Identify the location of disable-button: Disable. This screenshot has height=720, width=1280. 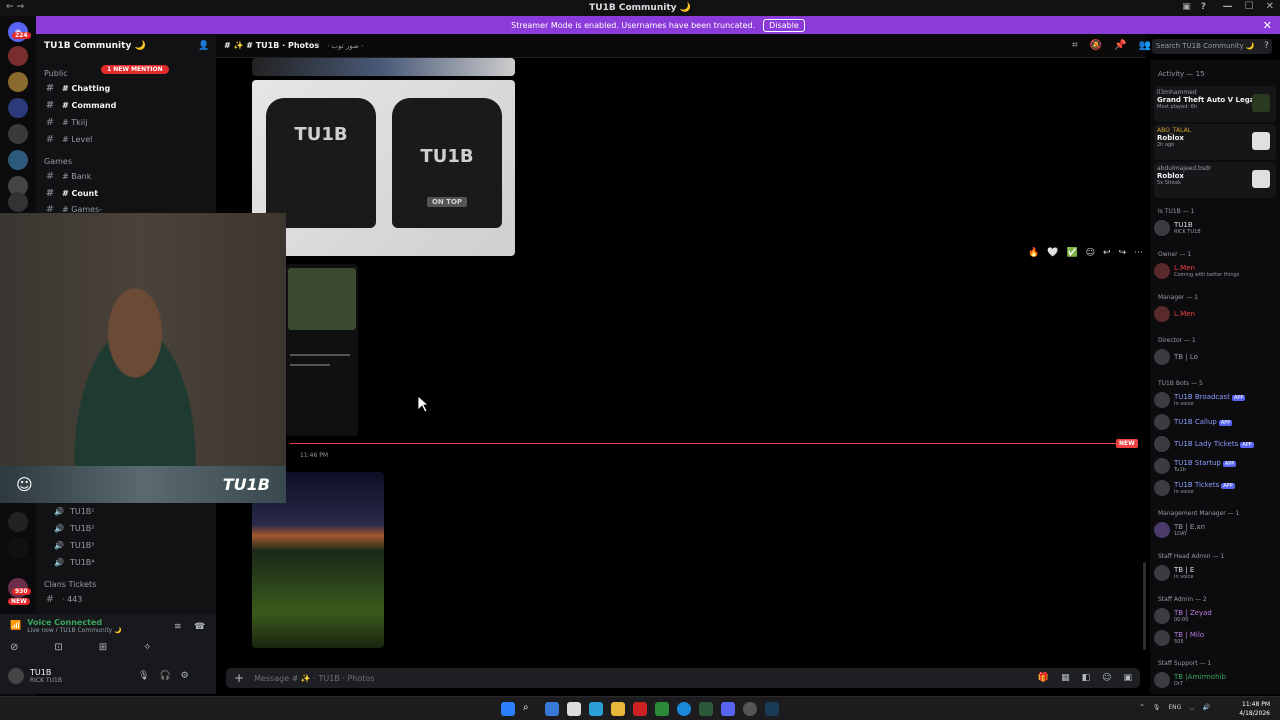
(784, 25).